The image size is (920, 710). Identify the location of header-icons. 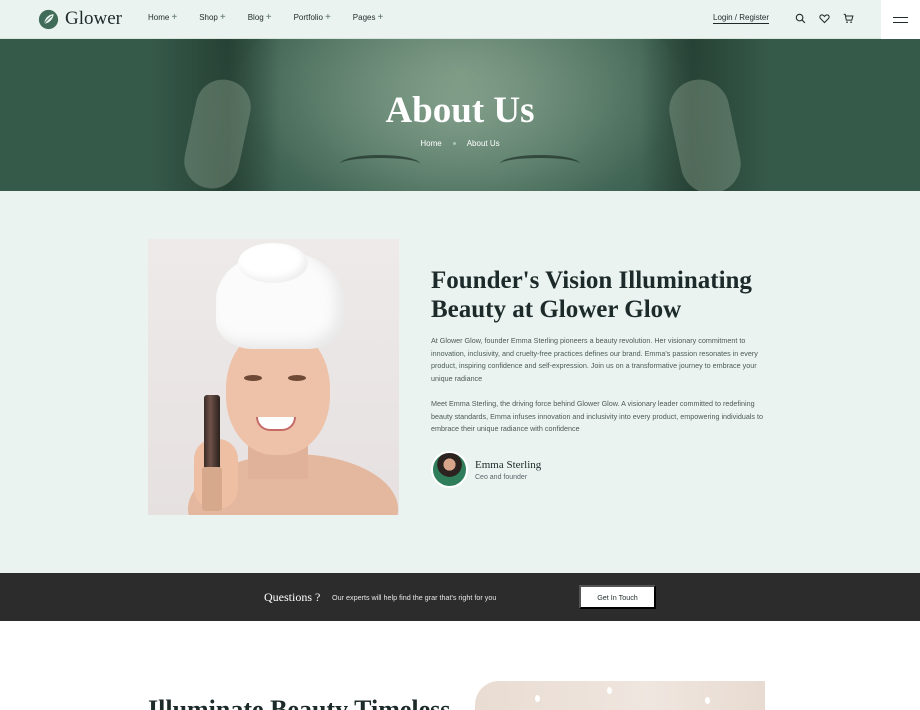
(831, 18).